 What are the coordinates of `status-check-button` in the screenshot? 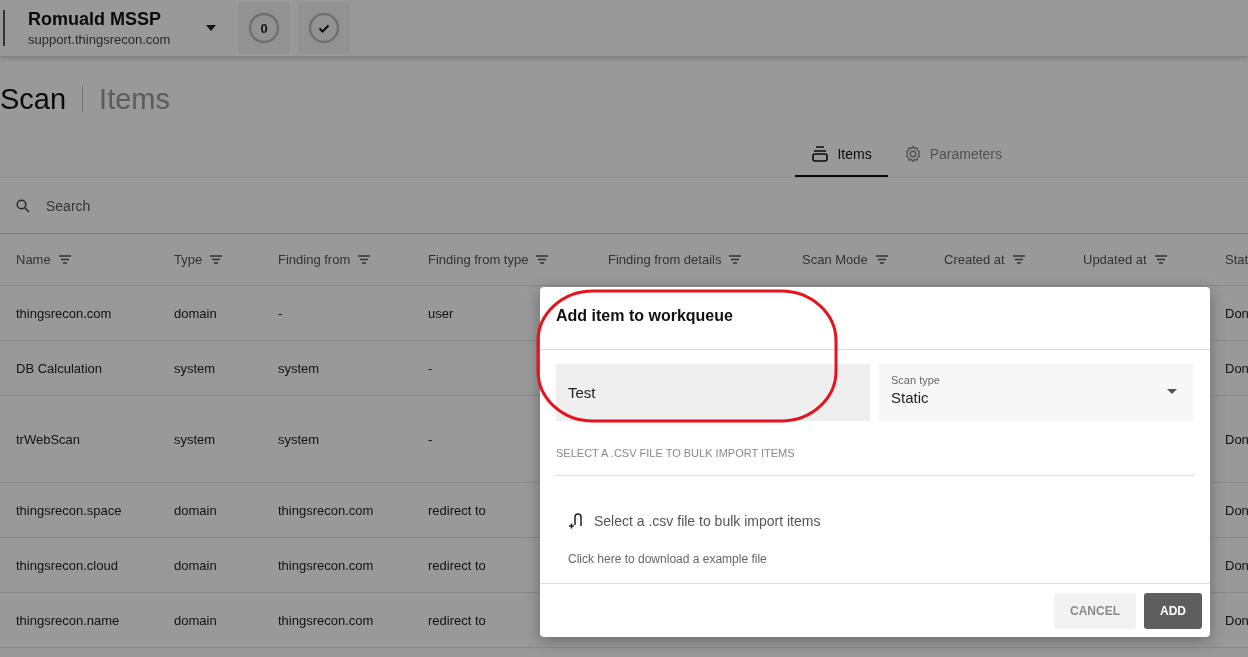 It's located at (324, 28).